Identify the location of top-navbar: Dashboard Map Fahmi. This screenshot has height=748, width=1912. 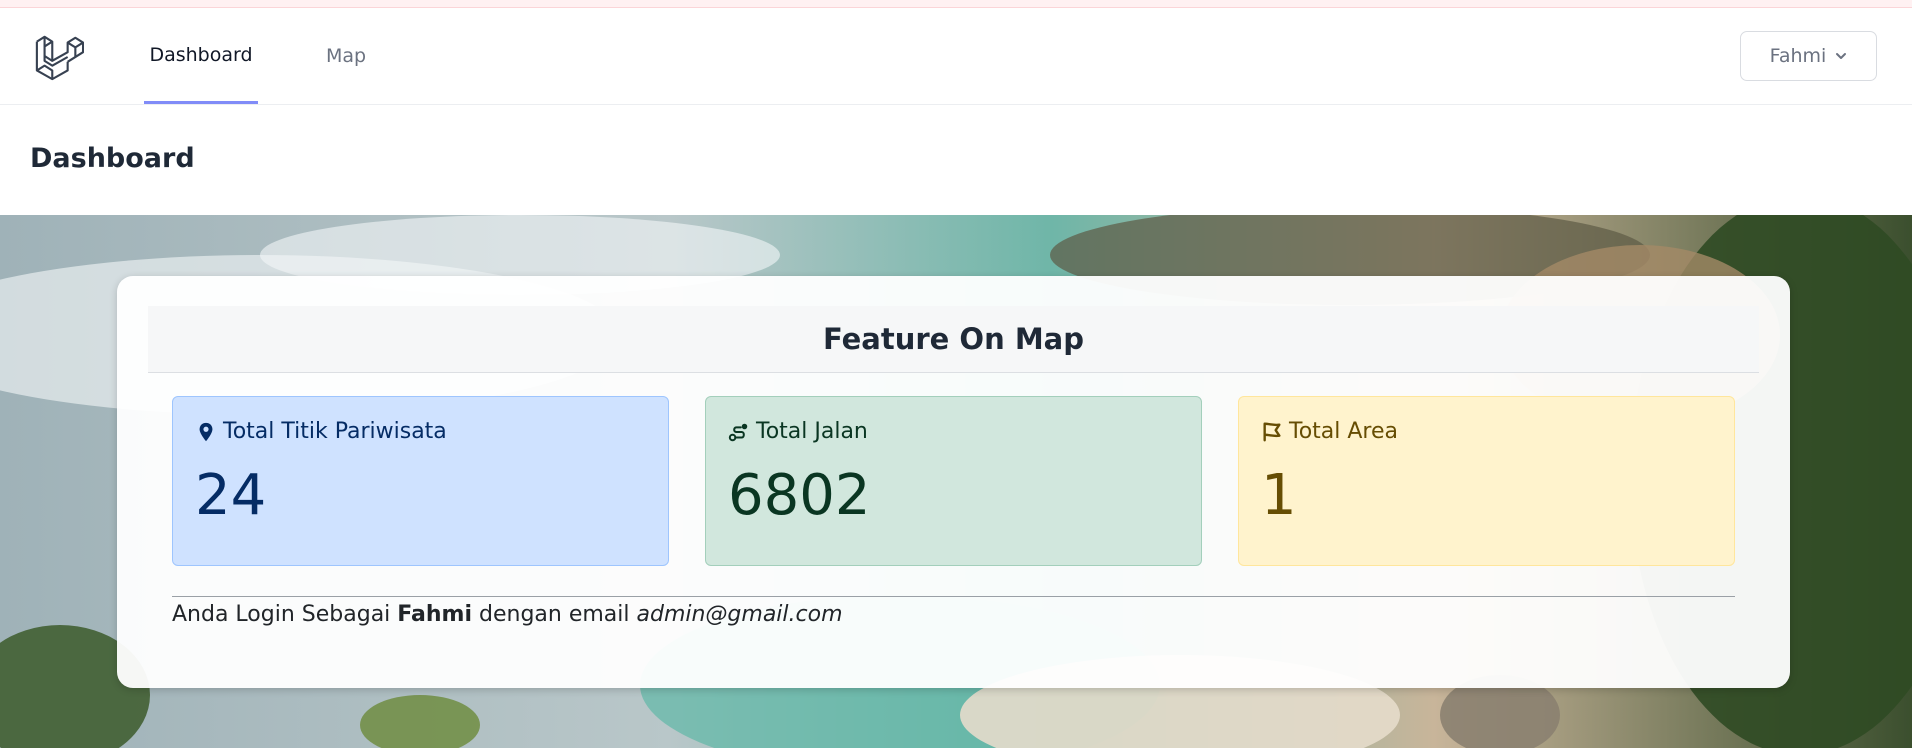
(956, 56).